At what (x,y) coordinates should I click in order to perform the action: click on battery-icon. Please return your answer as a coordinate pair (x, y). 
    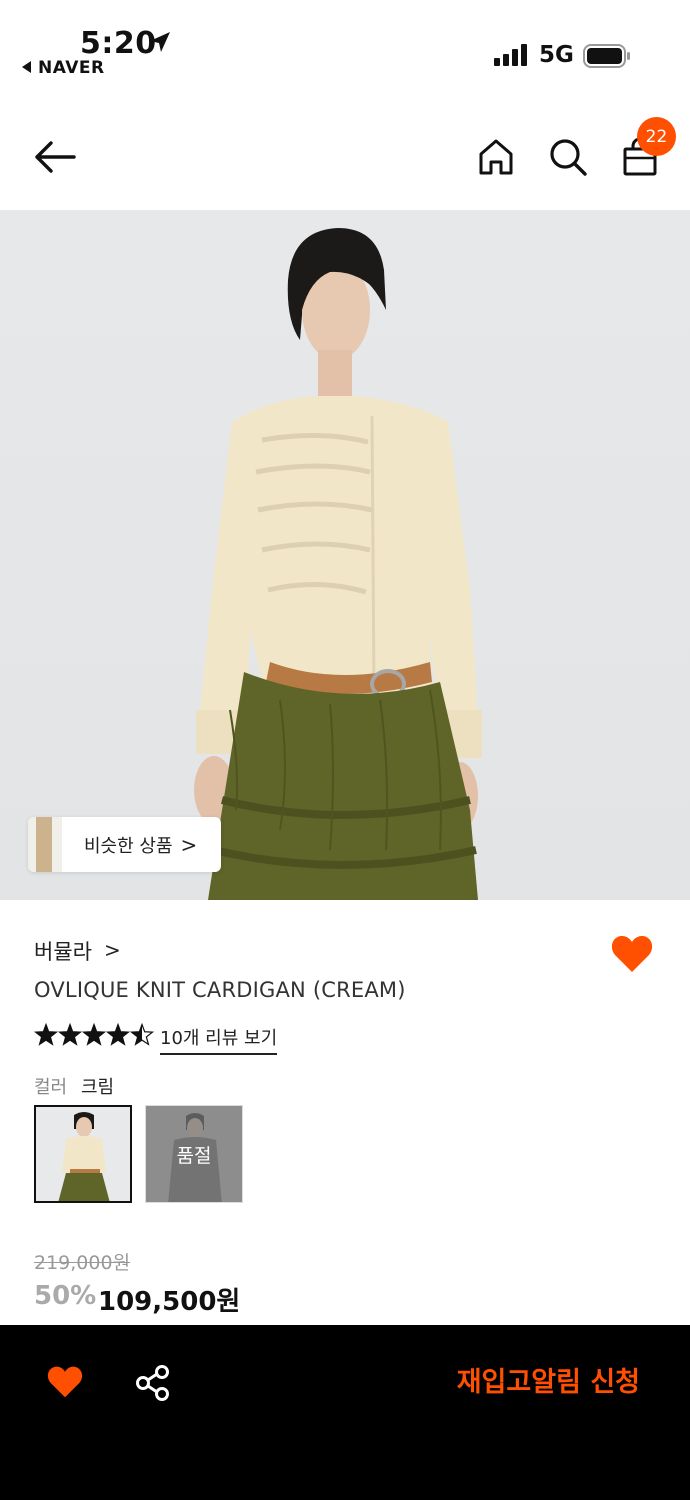
    Looking at the image, I should click on (606, 56).